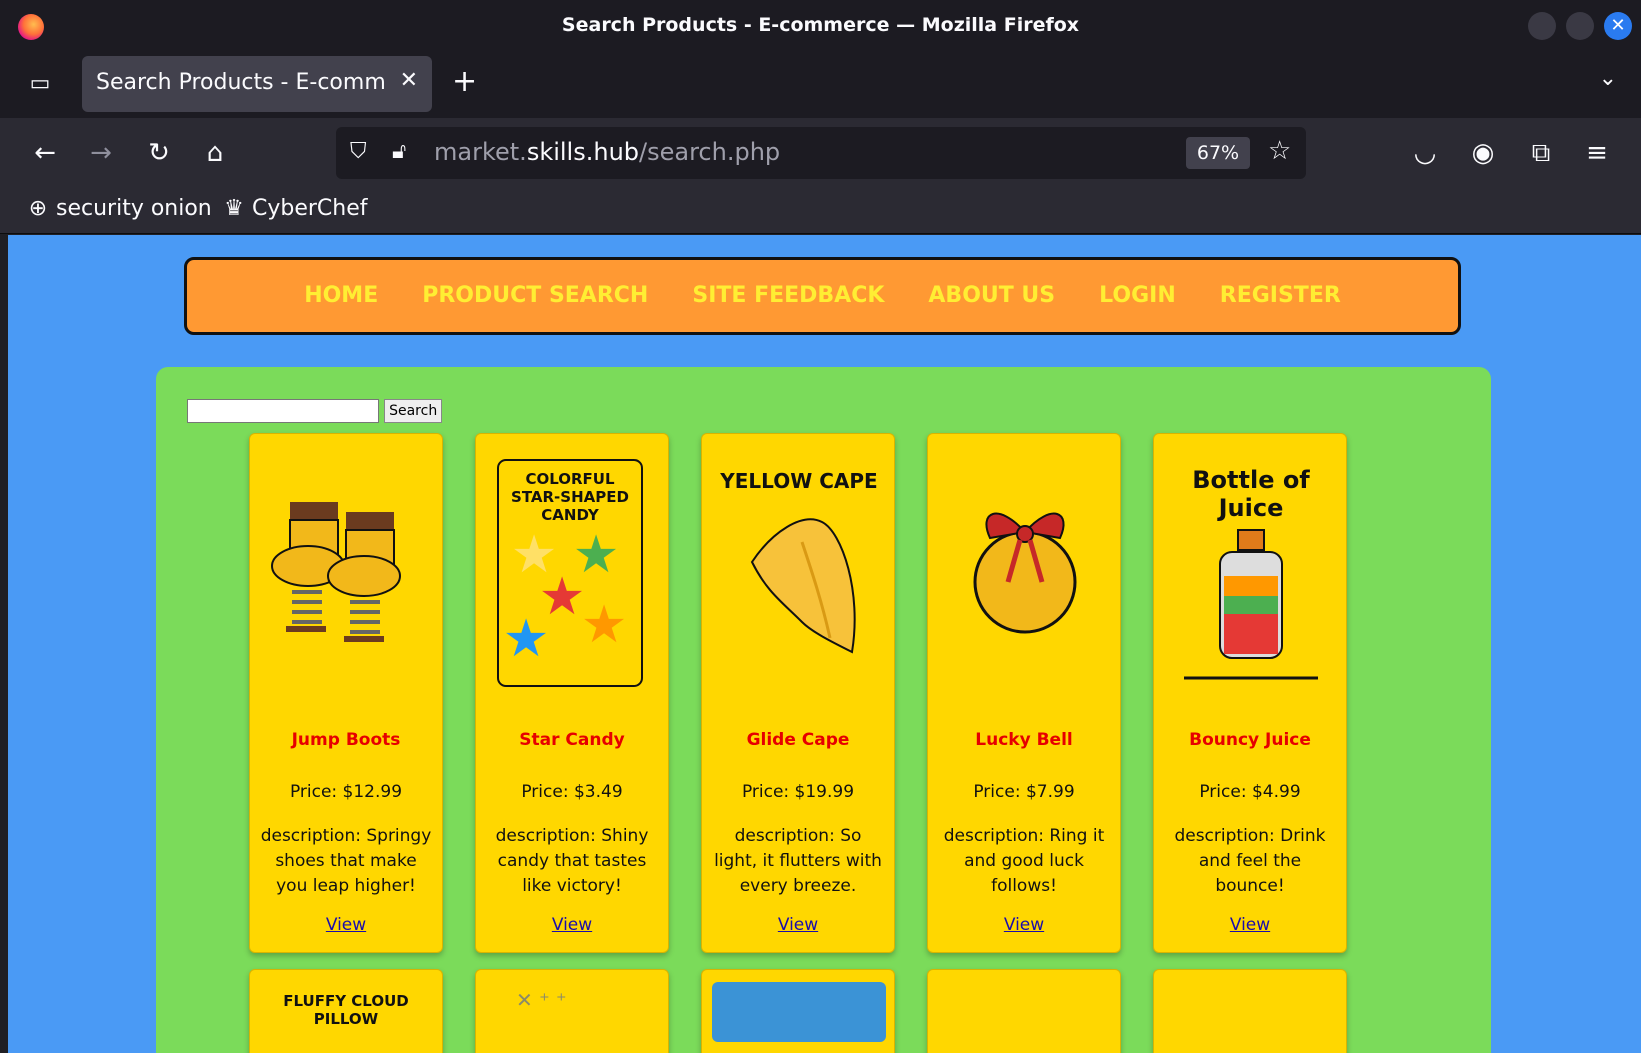 Image resolution: width=1641 pixels, height=1053 pixels. I want to click on tracking-protection-shield-icon: ⛉, so click(358, 151).